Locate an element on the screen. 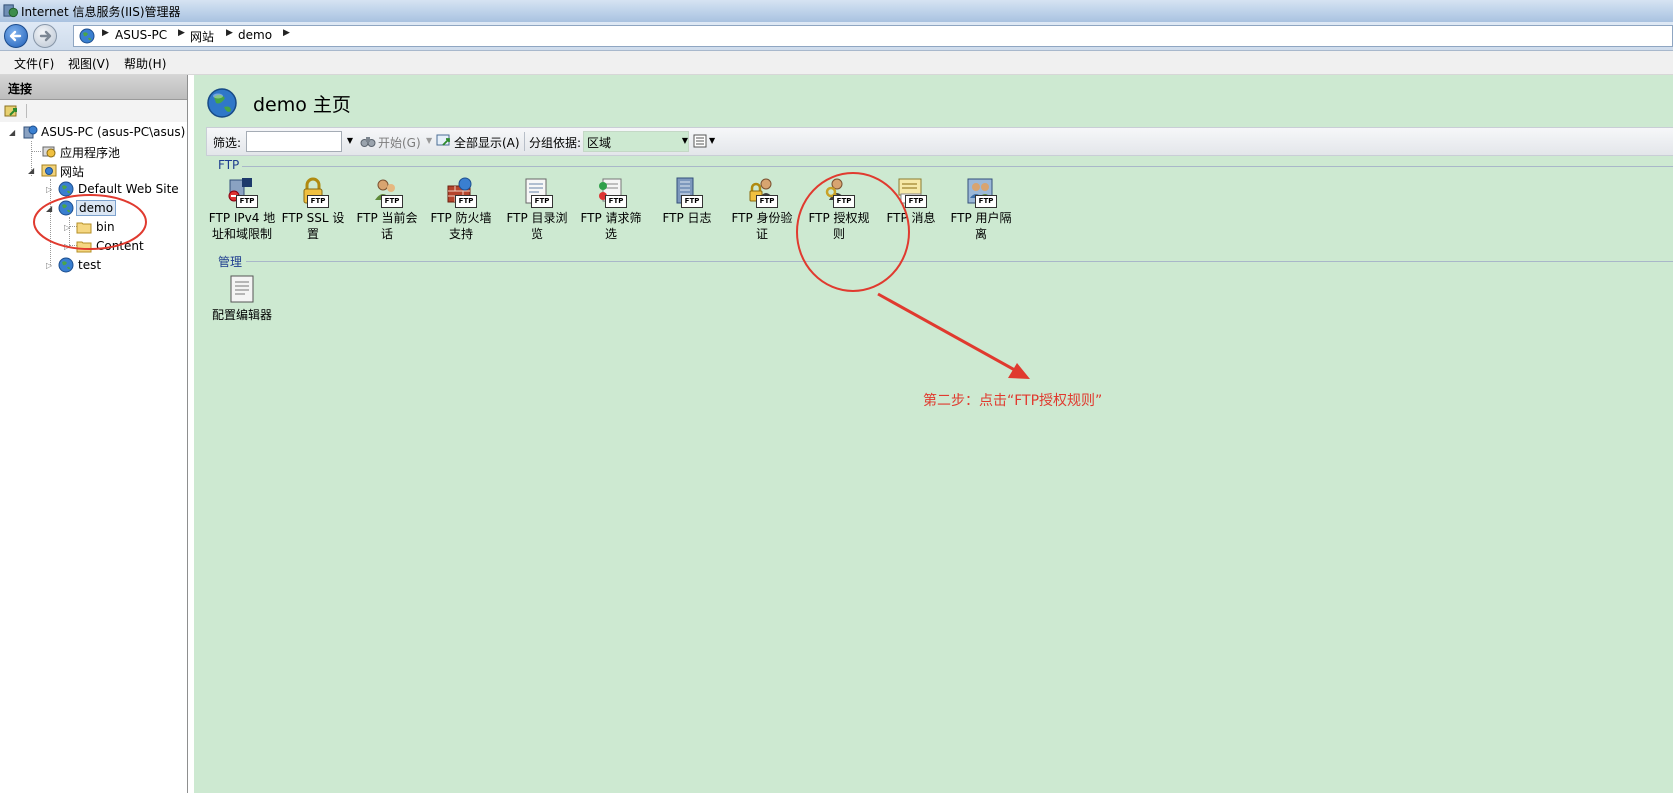 This screenshot has height=793, width=1673. feature-ftp-request-filtering: FTP FTP 请求筛选 is located at coordinates (611, 211).